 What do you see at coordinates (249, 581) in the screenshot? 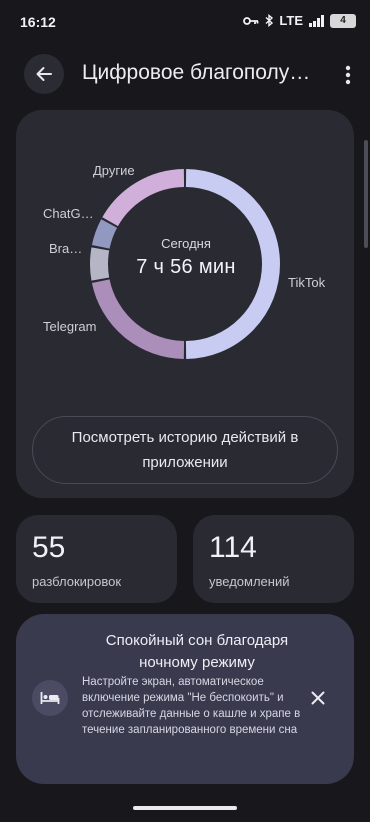
I see `notifications-label: уведомлений` at bounding box center [249, 581].